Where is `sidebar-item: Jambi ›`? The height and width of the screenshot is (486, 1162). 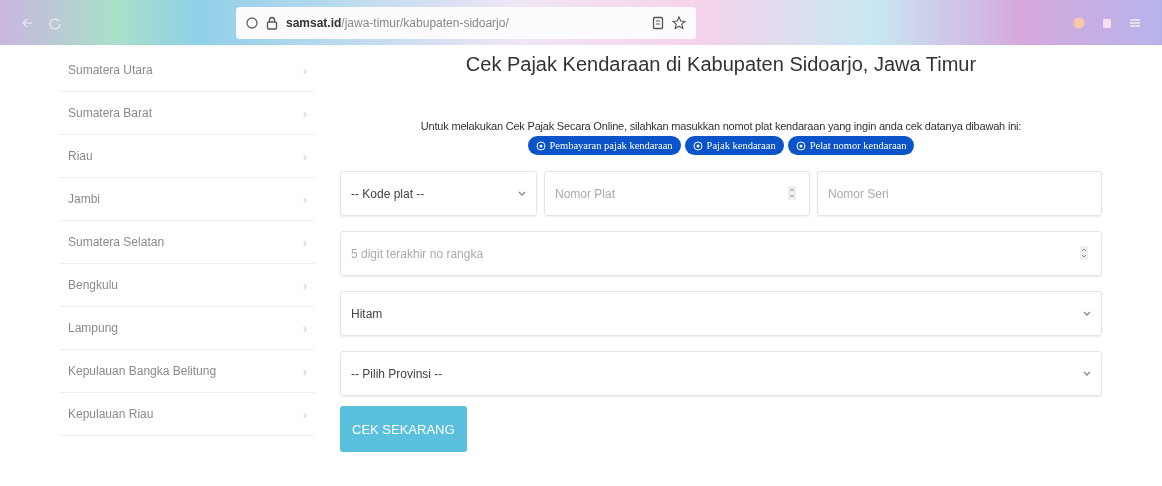 sidebar-item: Jambi › is located at coordinates (187, 199).